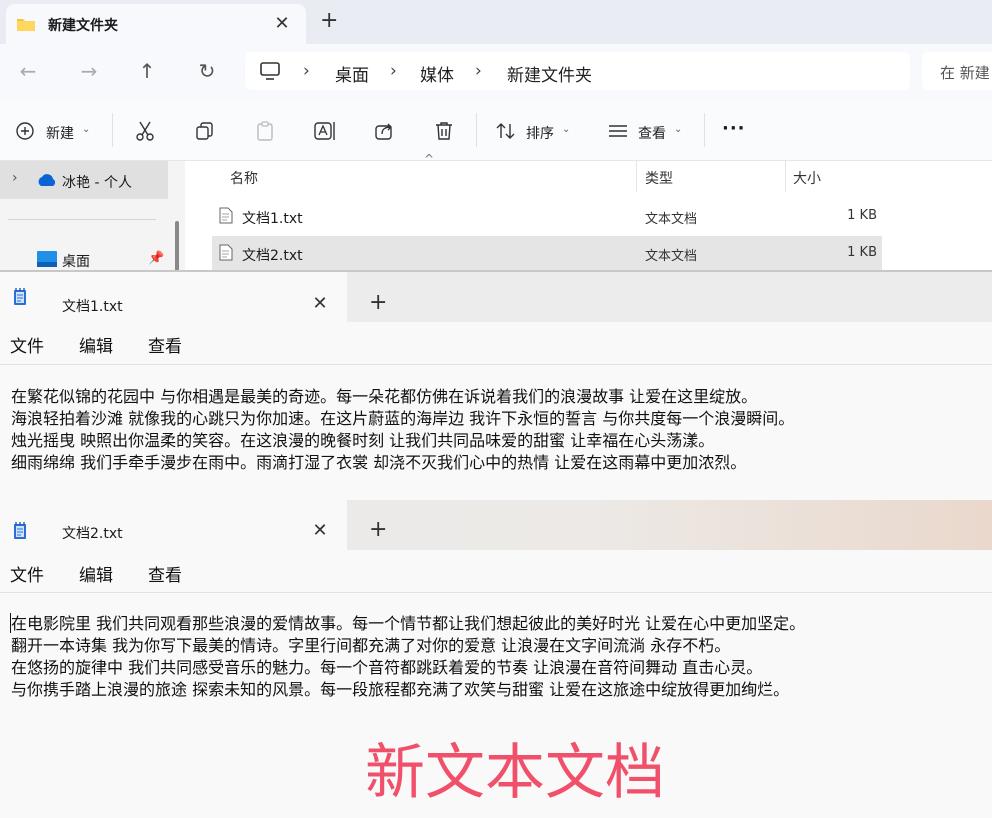  I want to click on view-label: 查看, so click(652, 134).